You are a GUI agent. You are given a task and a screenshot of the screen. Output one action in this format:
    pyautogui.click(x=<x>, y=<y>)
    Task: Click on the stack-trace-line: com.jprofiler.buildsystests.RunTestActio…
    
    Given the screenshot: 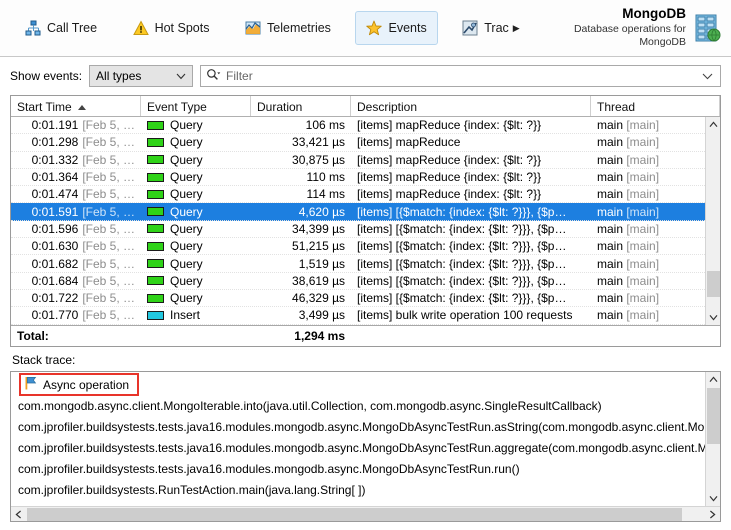 What is the action you would take?
    pyautogui.click(x=358, y=489)
    